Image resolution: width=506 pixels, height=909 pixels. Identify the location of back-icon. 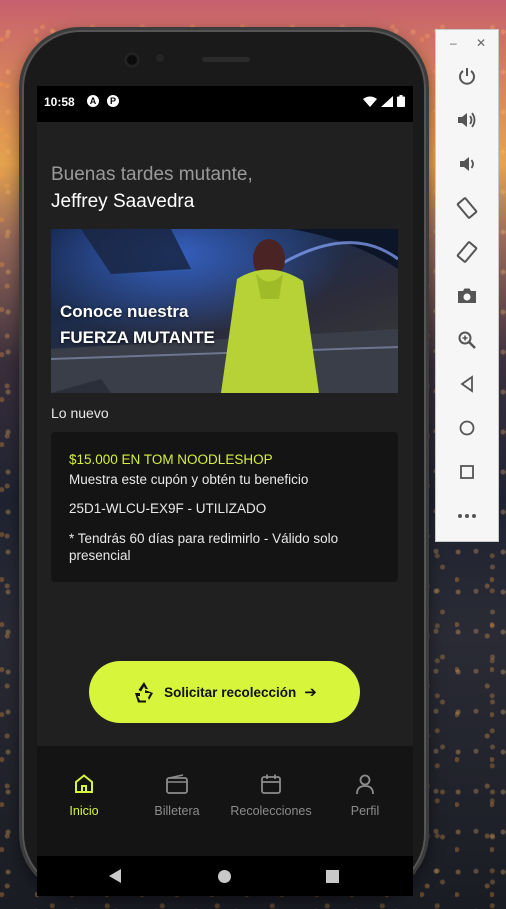
(466, 384).